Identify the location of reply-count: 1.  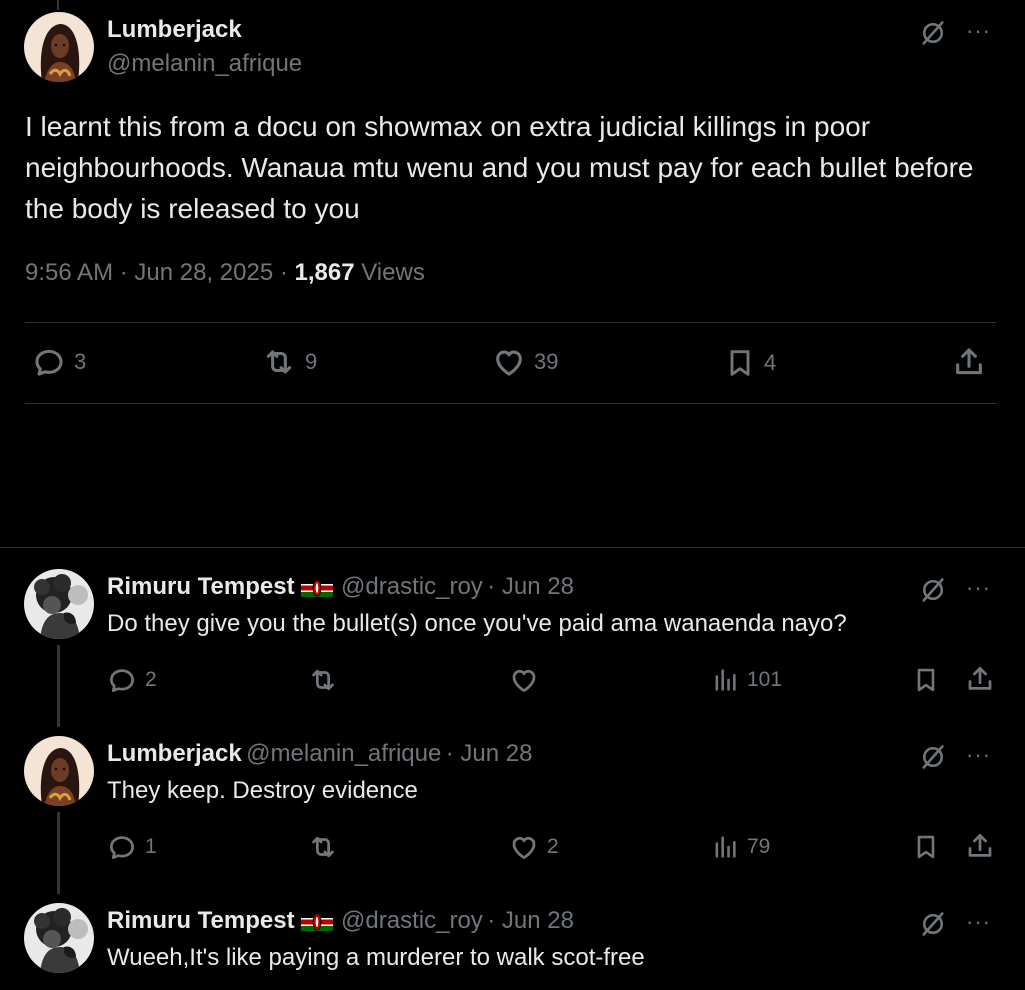
(151, 846).